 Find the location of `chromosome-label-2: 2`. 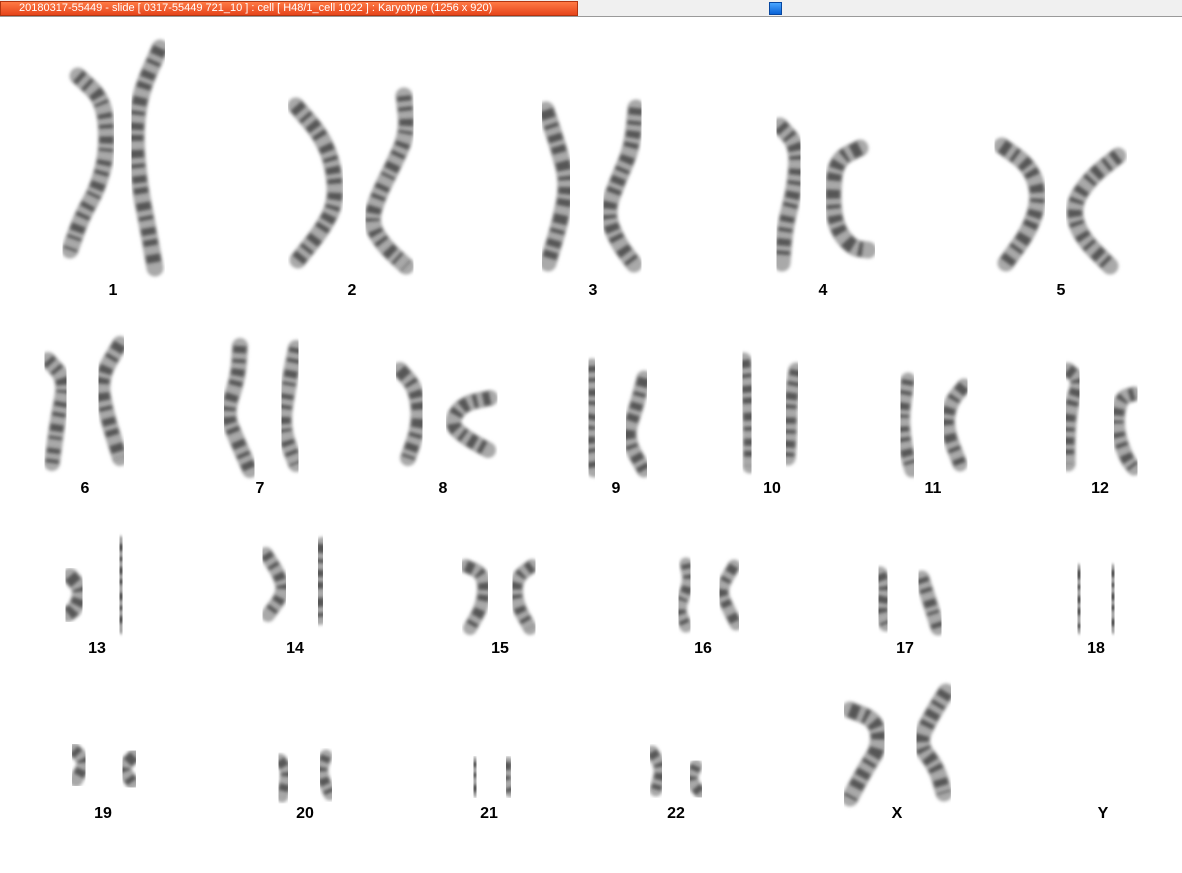

chromosome-label-2: 2 is located at coordinates (352, 290).